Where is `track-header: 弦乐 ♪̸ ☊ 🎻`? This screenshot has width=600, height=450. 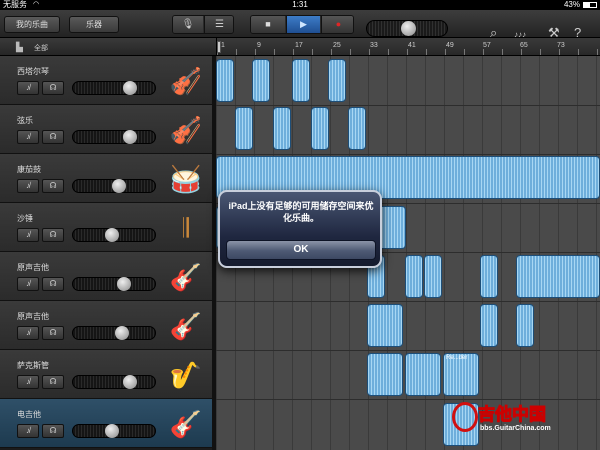 track-header: 弦乐 ♪̸ ☊ 🎻 is located at coordinates (108, 129).